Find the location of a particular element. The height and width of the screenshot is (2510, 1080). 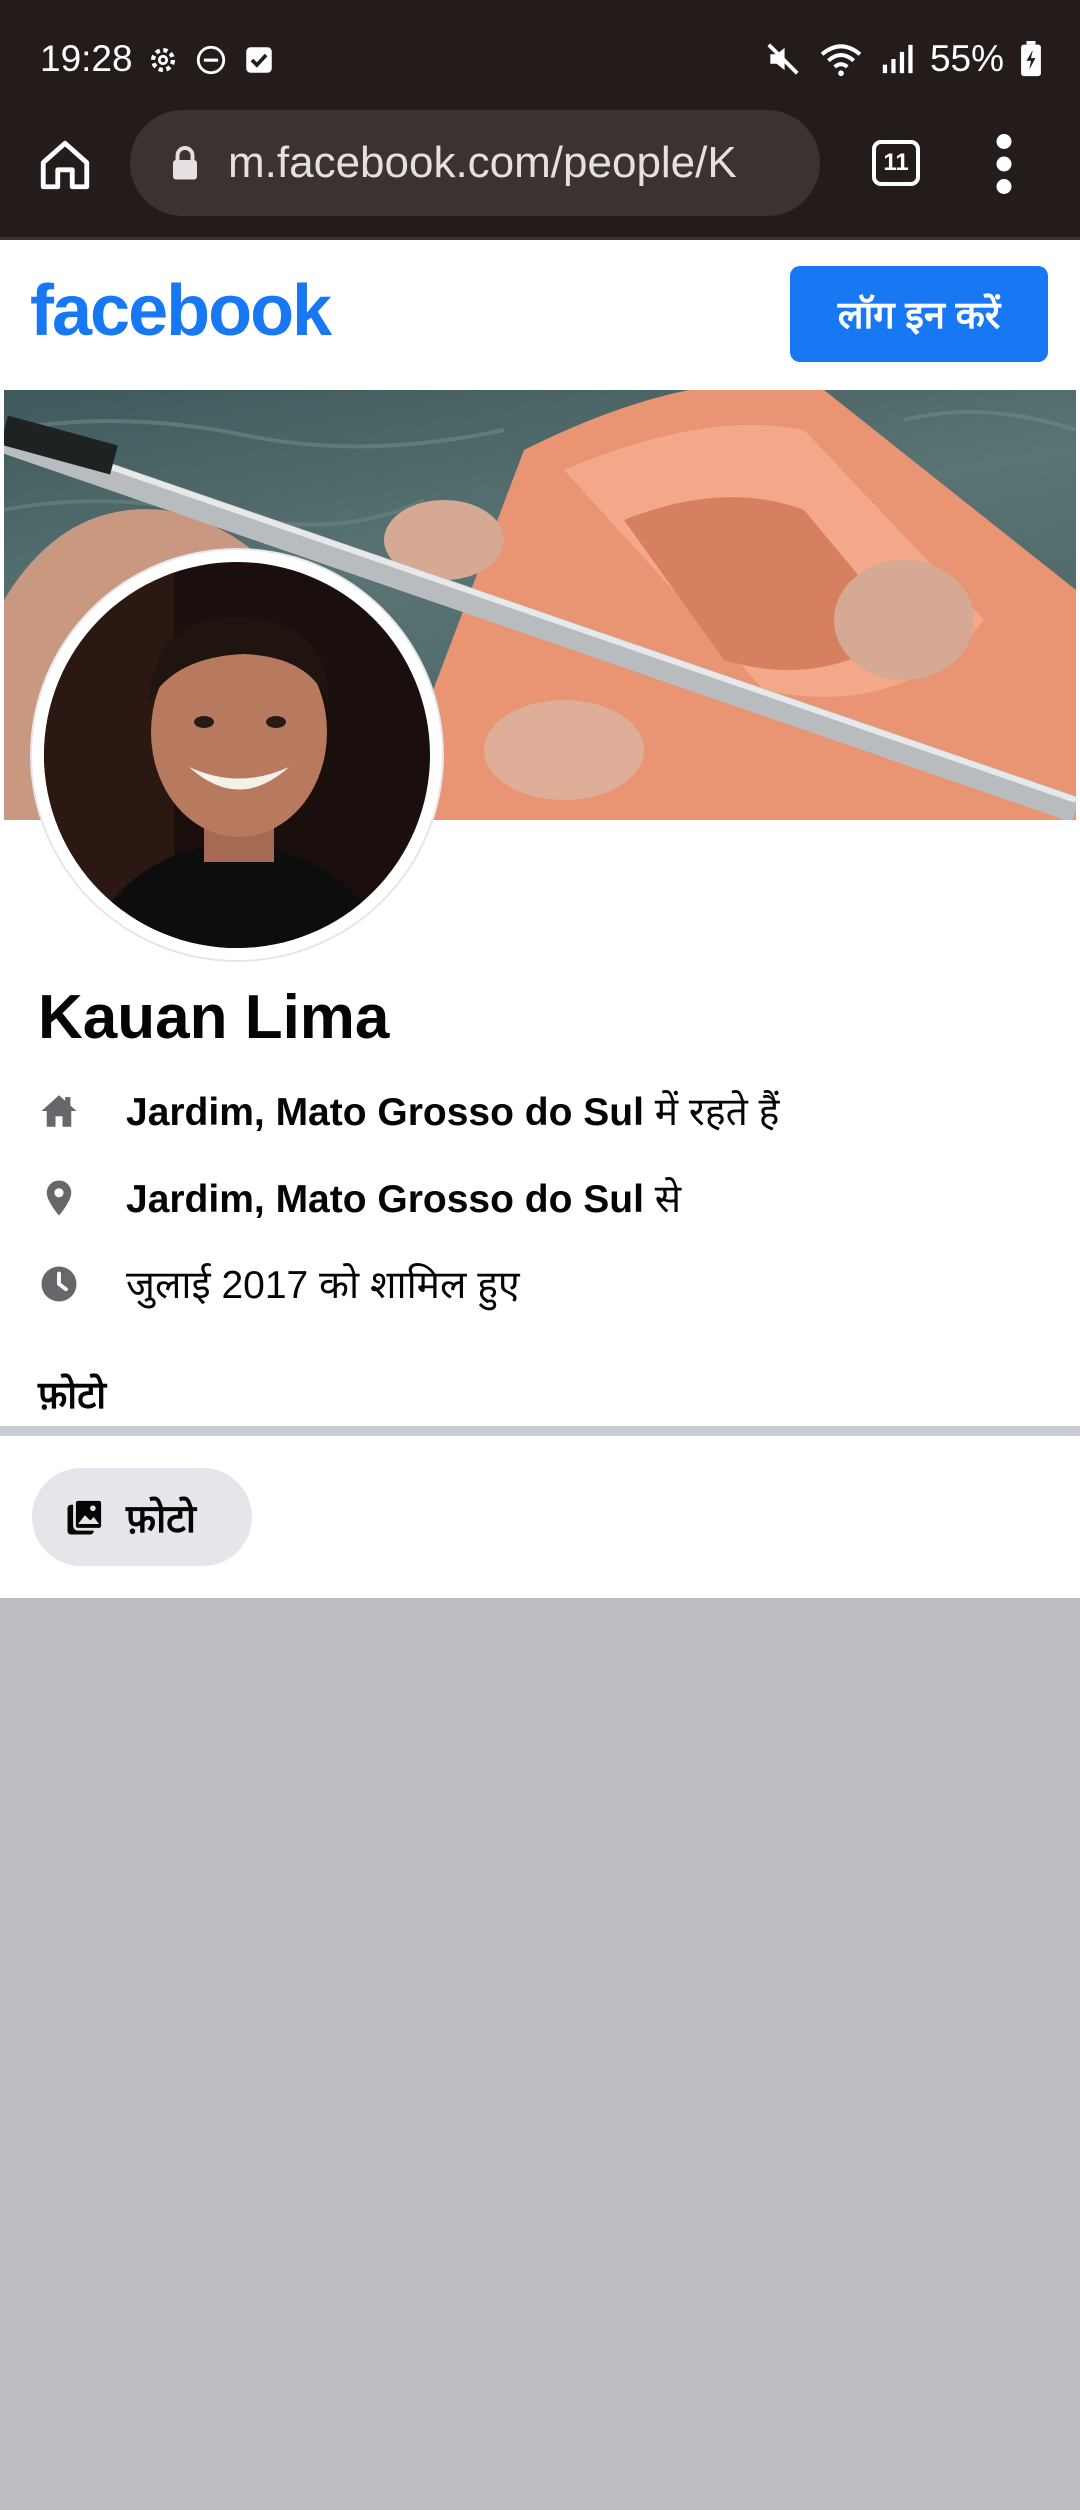

avatar-image is located at coordinates (237, 755).